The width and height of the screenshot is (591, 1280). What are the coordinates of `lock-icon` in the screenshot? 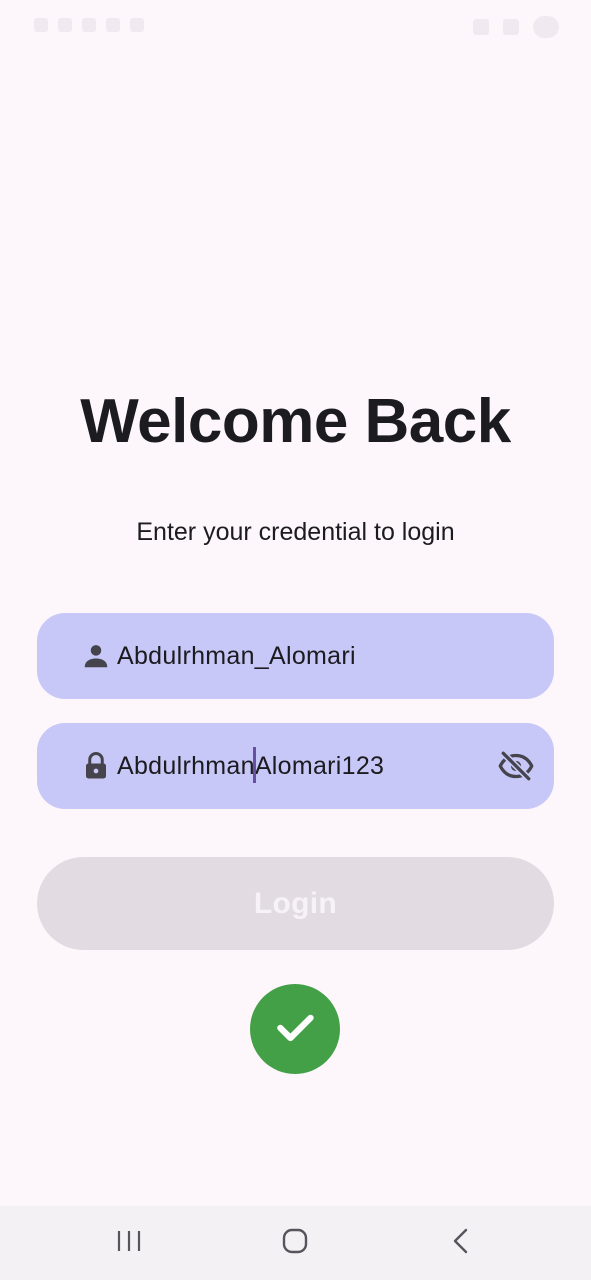 It's located at (96, 766).